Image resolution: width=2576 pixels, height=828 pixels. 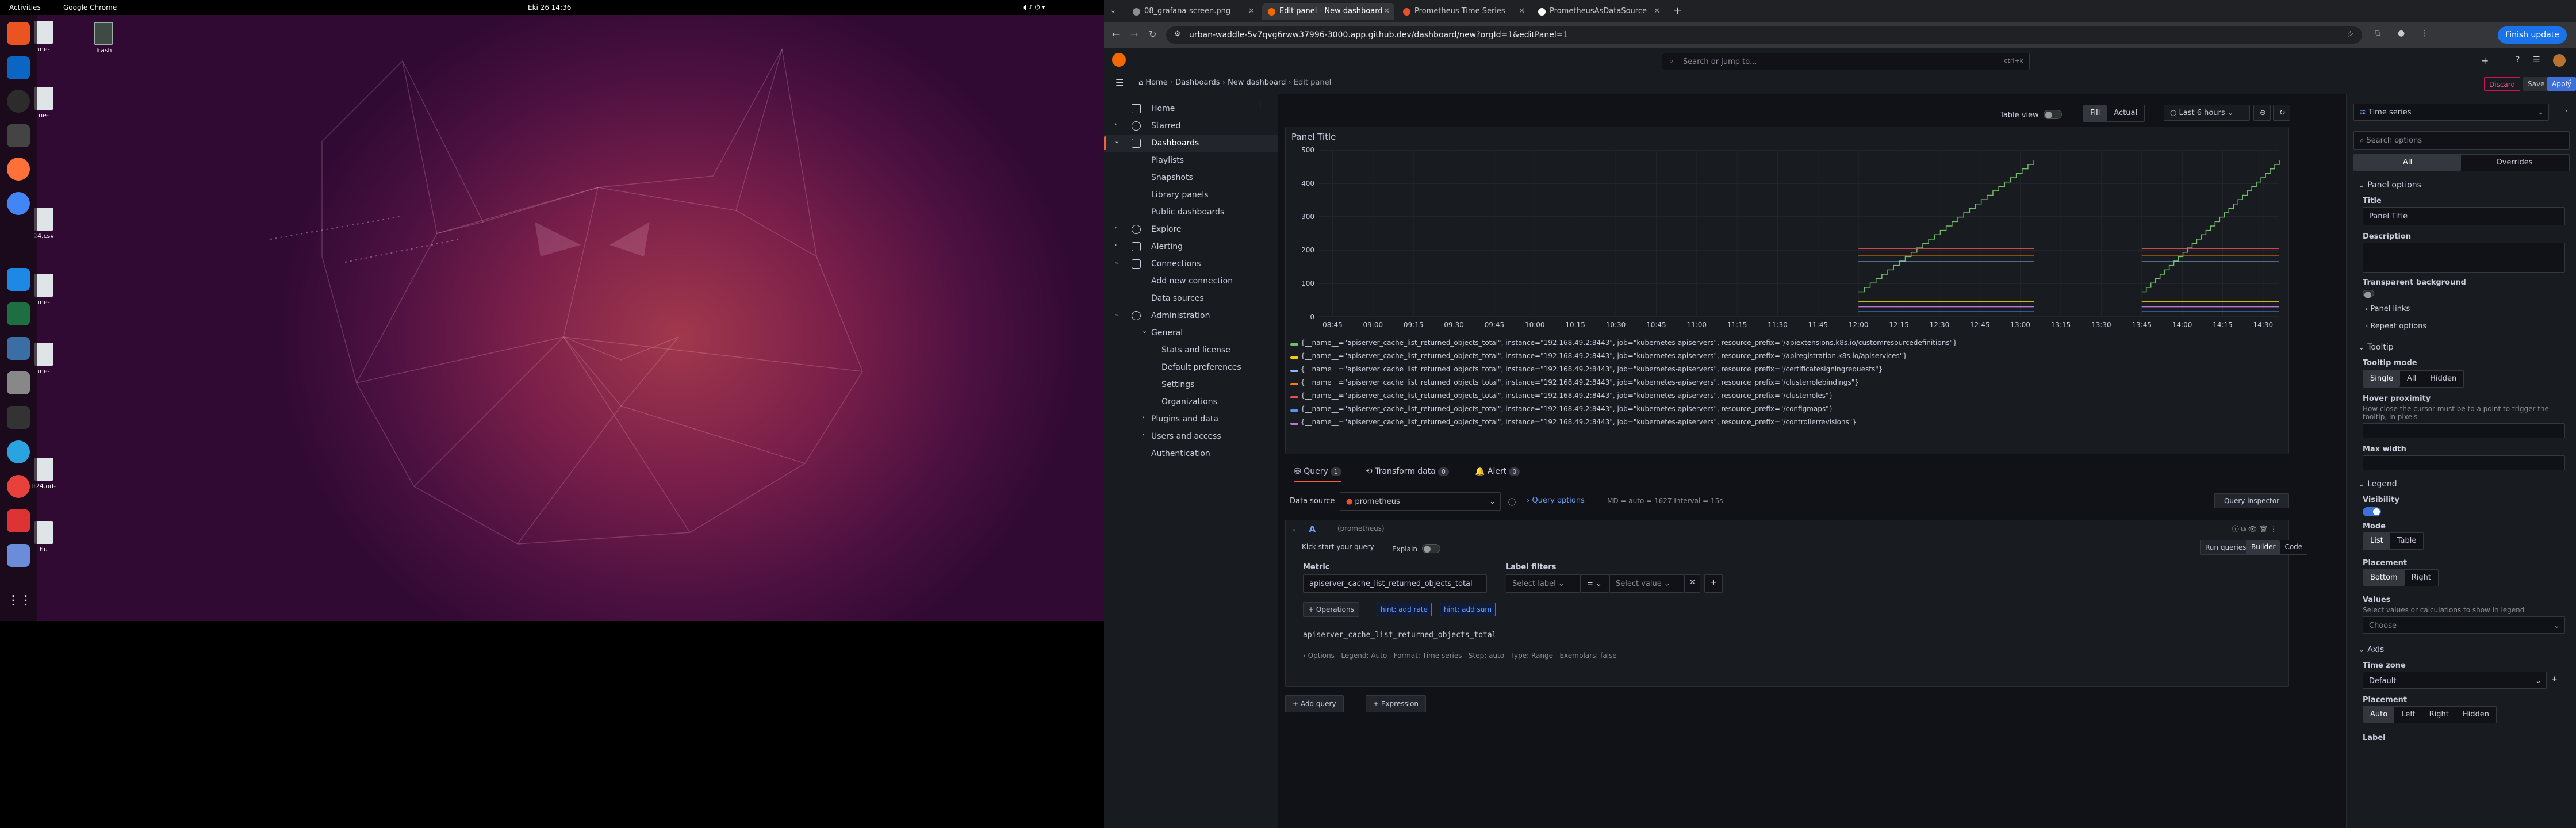 I want to click on app-center-icon, so click(x=18, y=33).